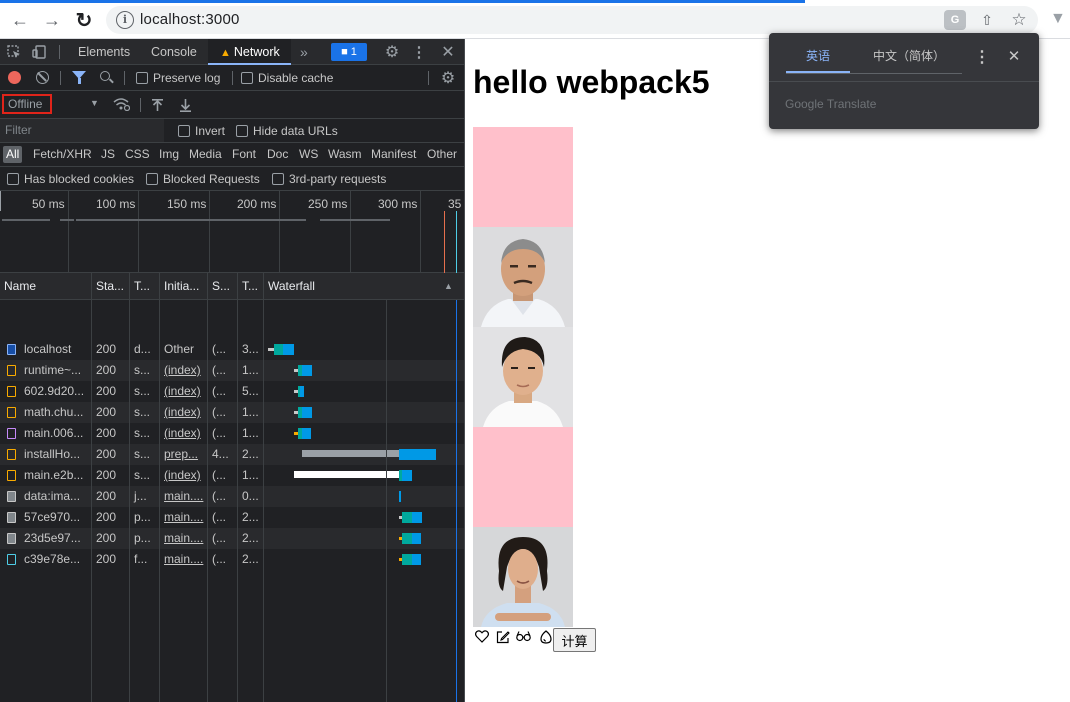  I want to click on type-media: Media, so click(205, 154).